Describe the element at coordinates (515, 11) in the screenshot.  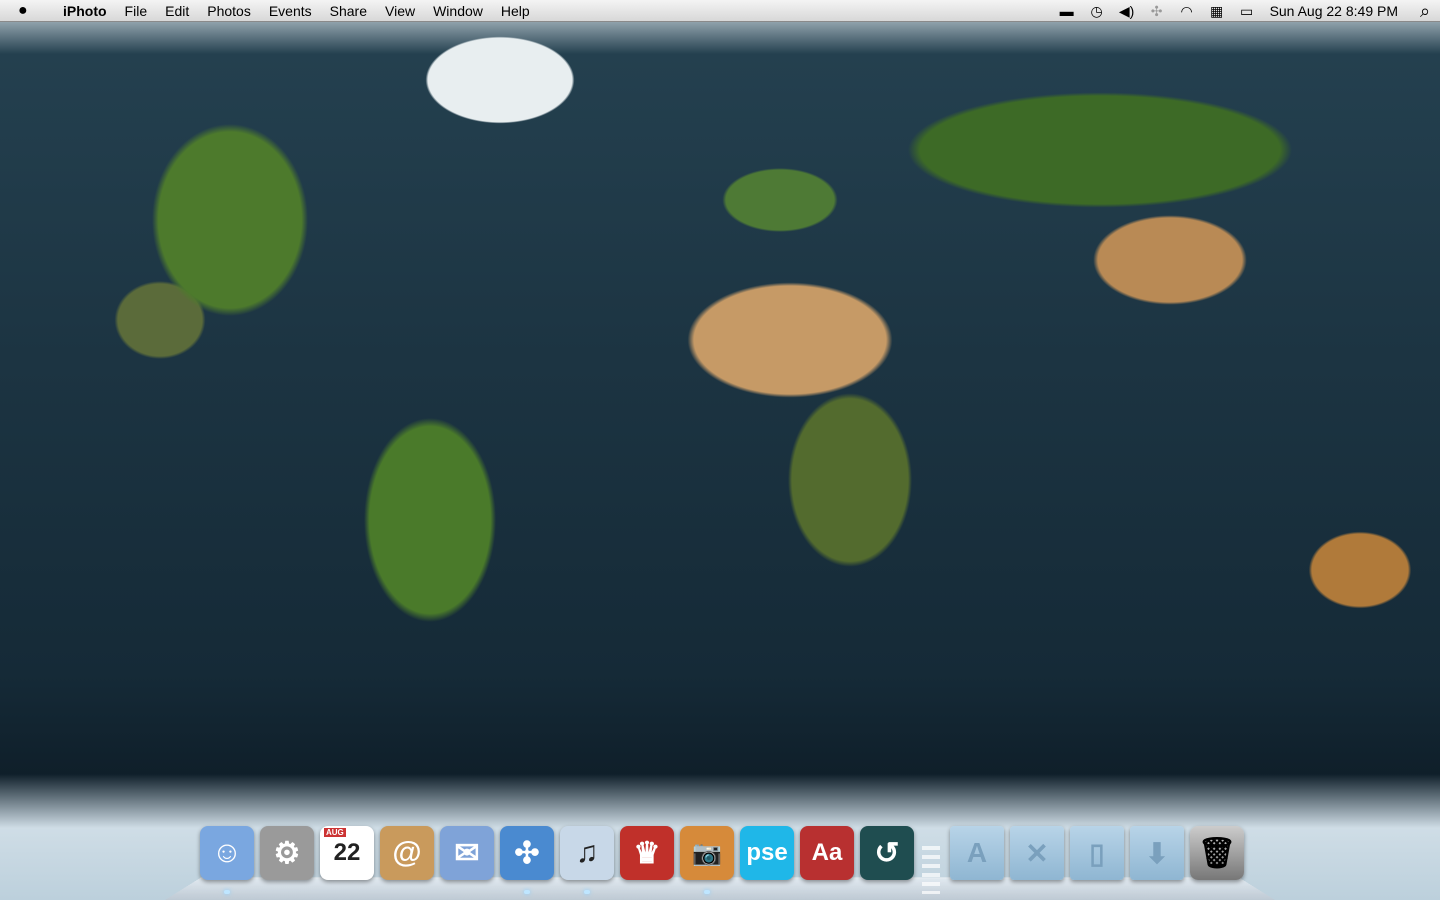
I see `menu-help: Help` at that location.